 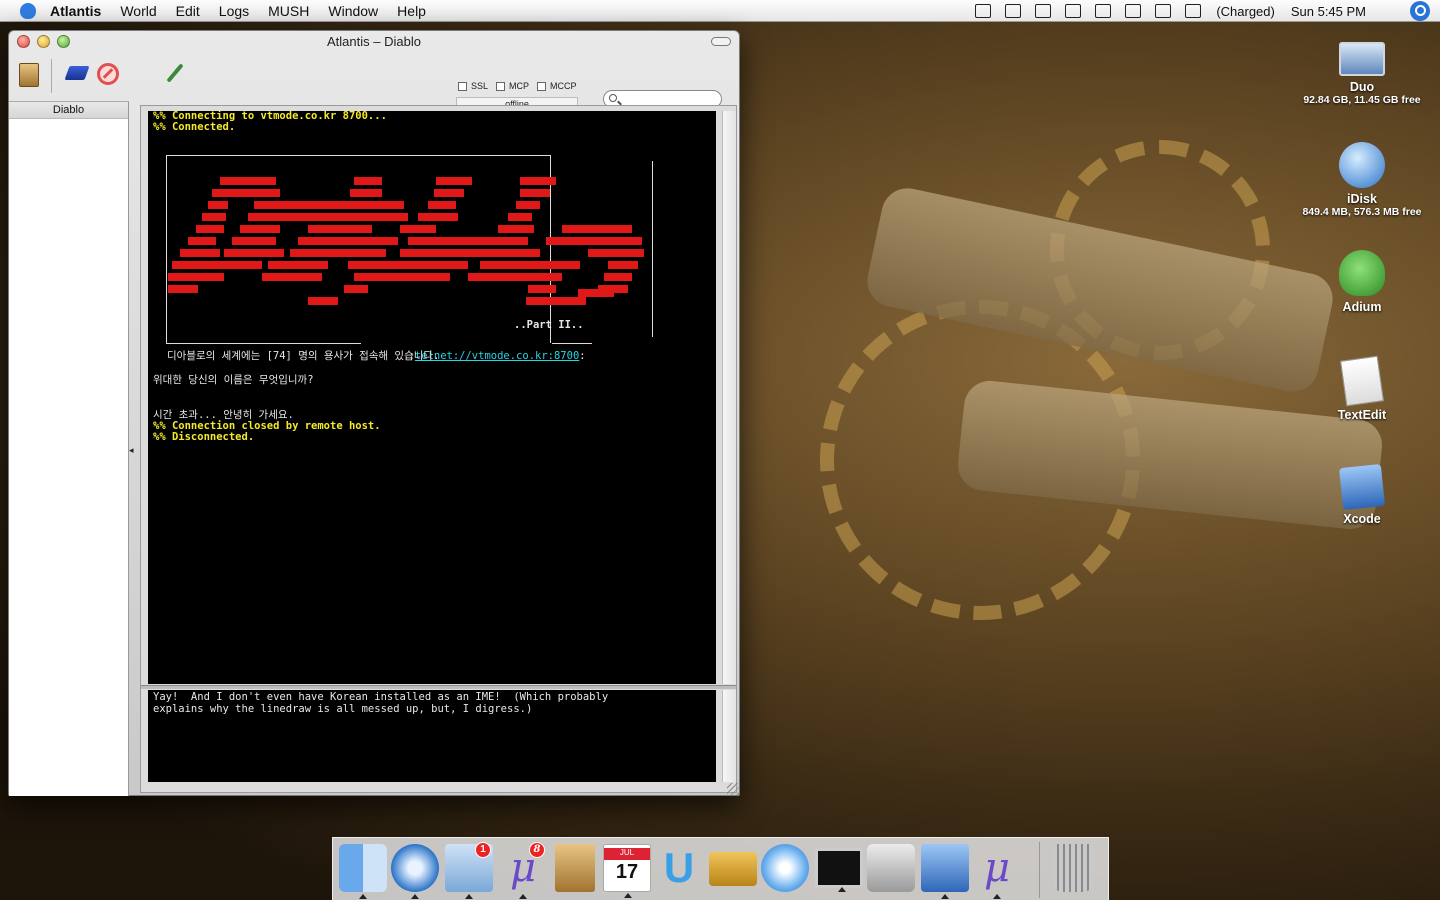 What do you see at coordinates (415, 871) in the screenshot?
I see `dock-safari-icon` at bounding box center [415, 871].